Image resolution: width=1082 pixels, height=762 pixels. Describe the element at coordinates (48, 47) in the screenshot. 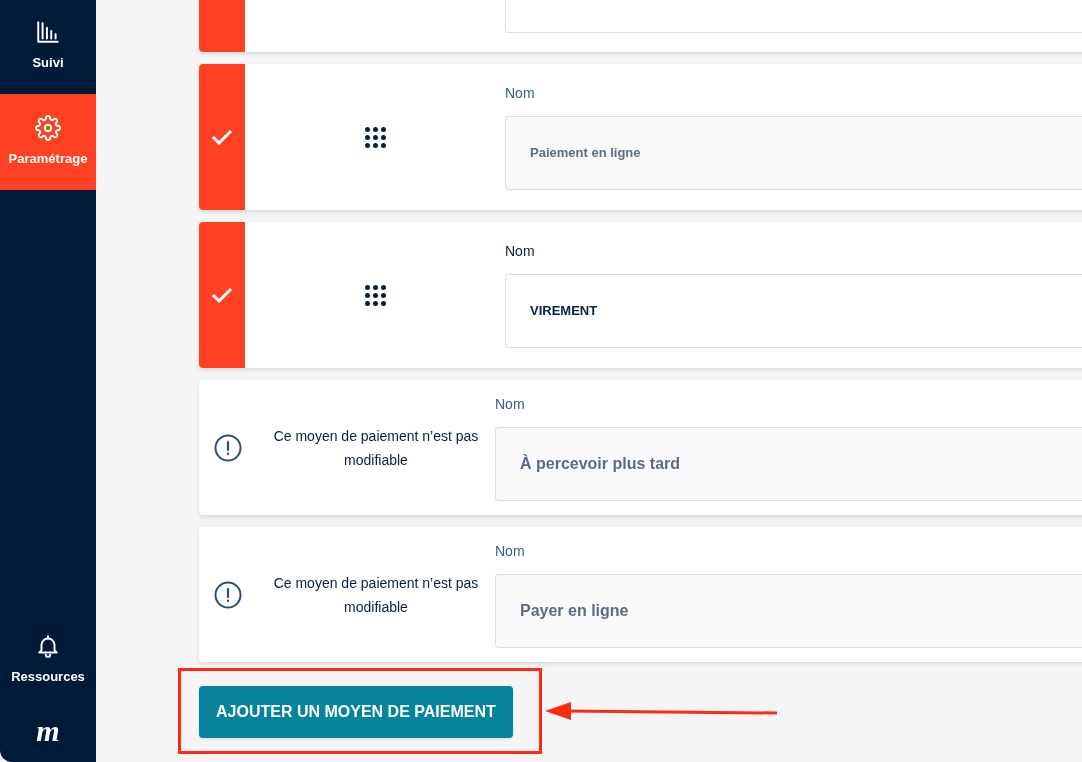

I see `nav-item: Suivi` at that location.